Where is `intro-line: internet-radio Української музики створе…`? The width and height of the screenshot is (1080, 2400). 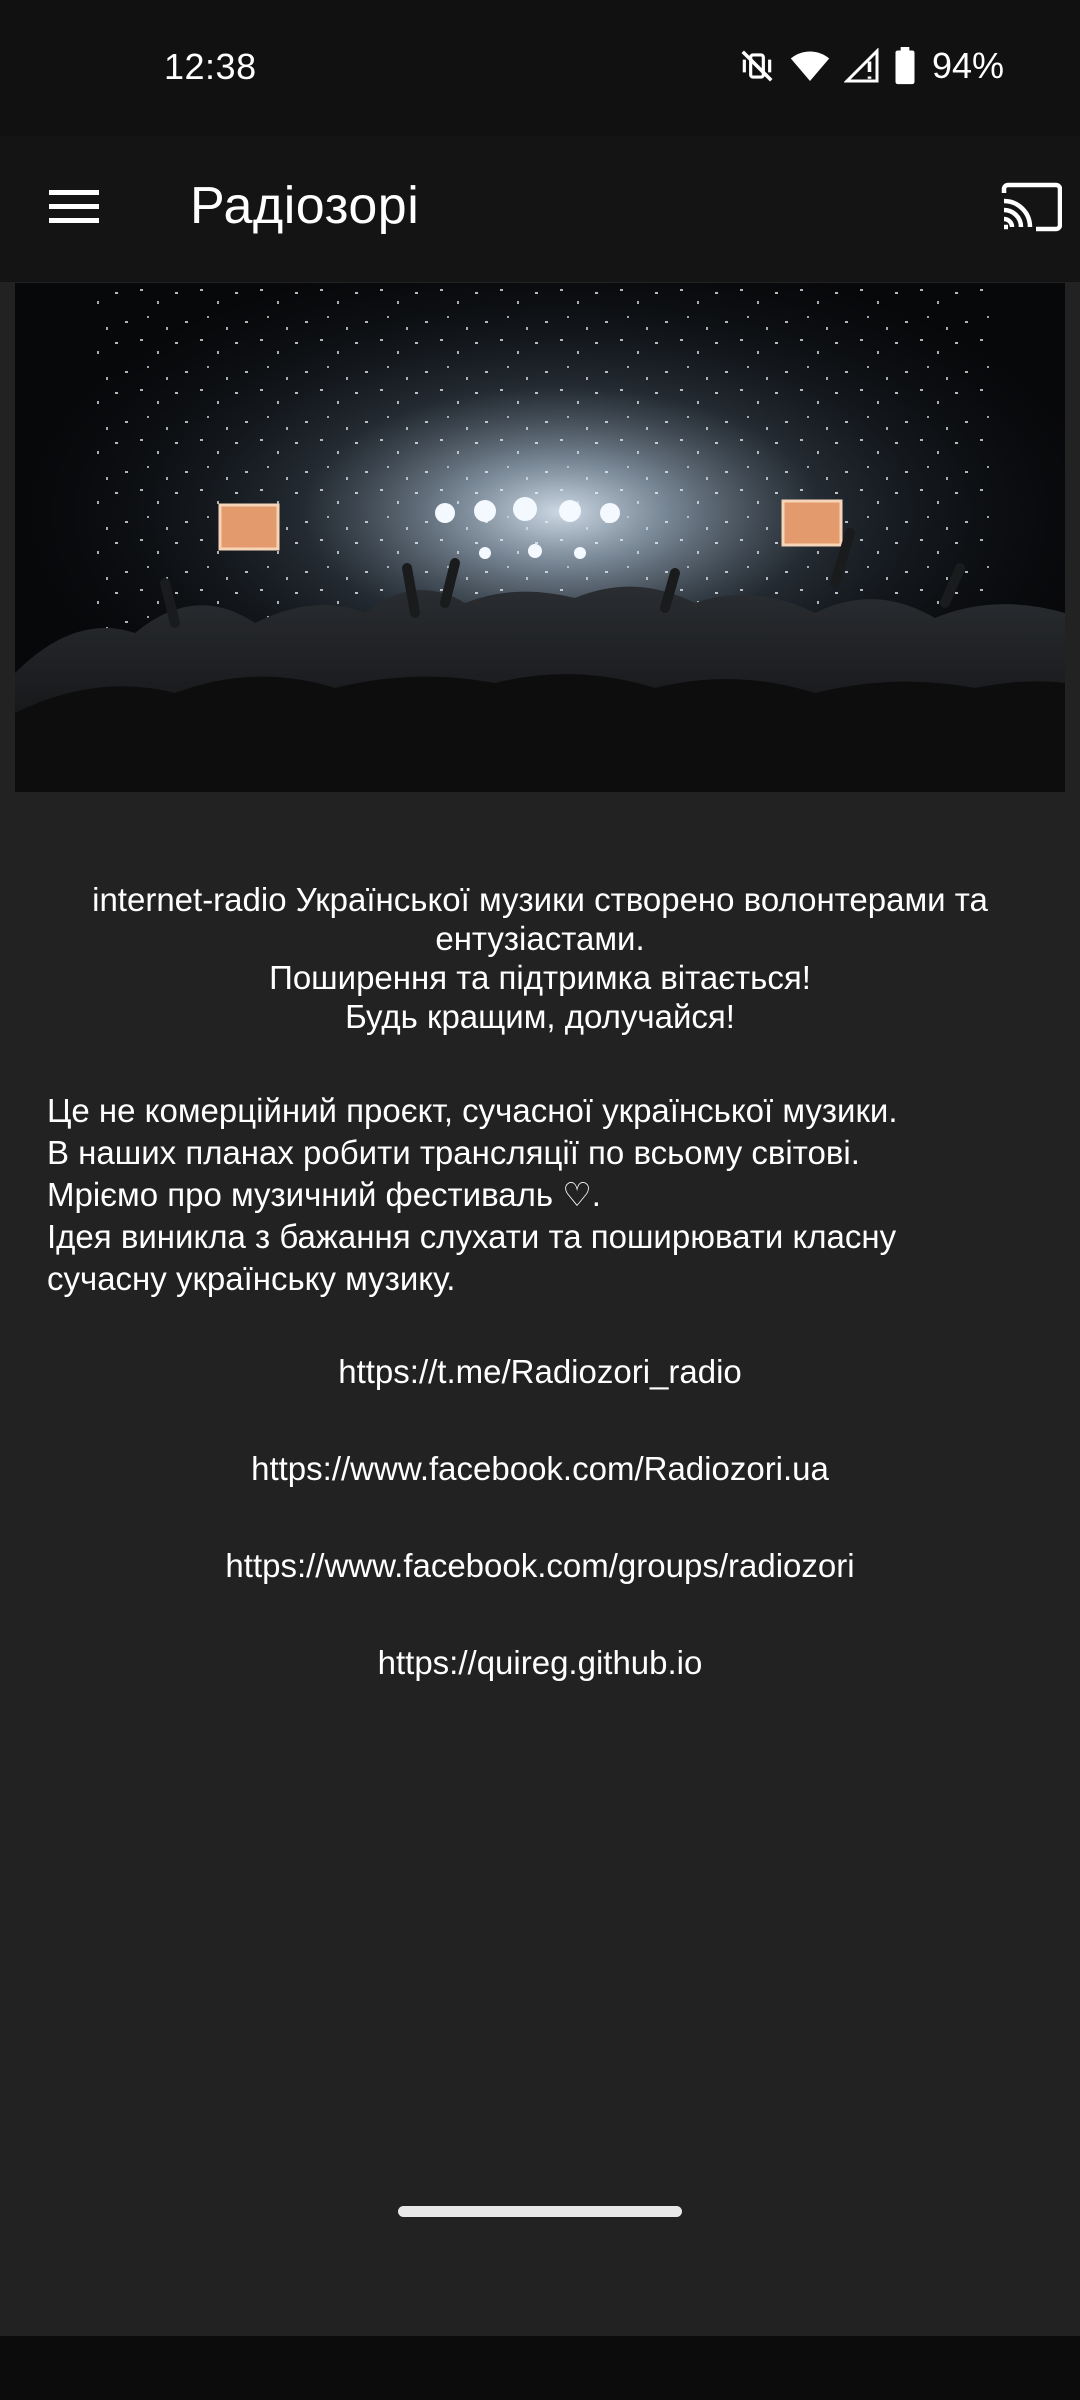 intro-line: internet-radio Української музики створе… is located at coordinates (540, 899).